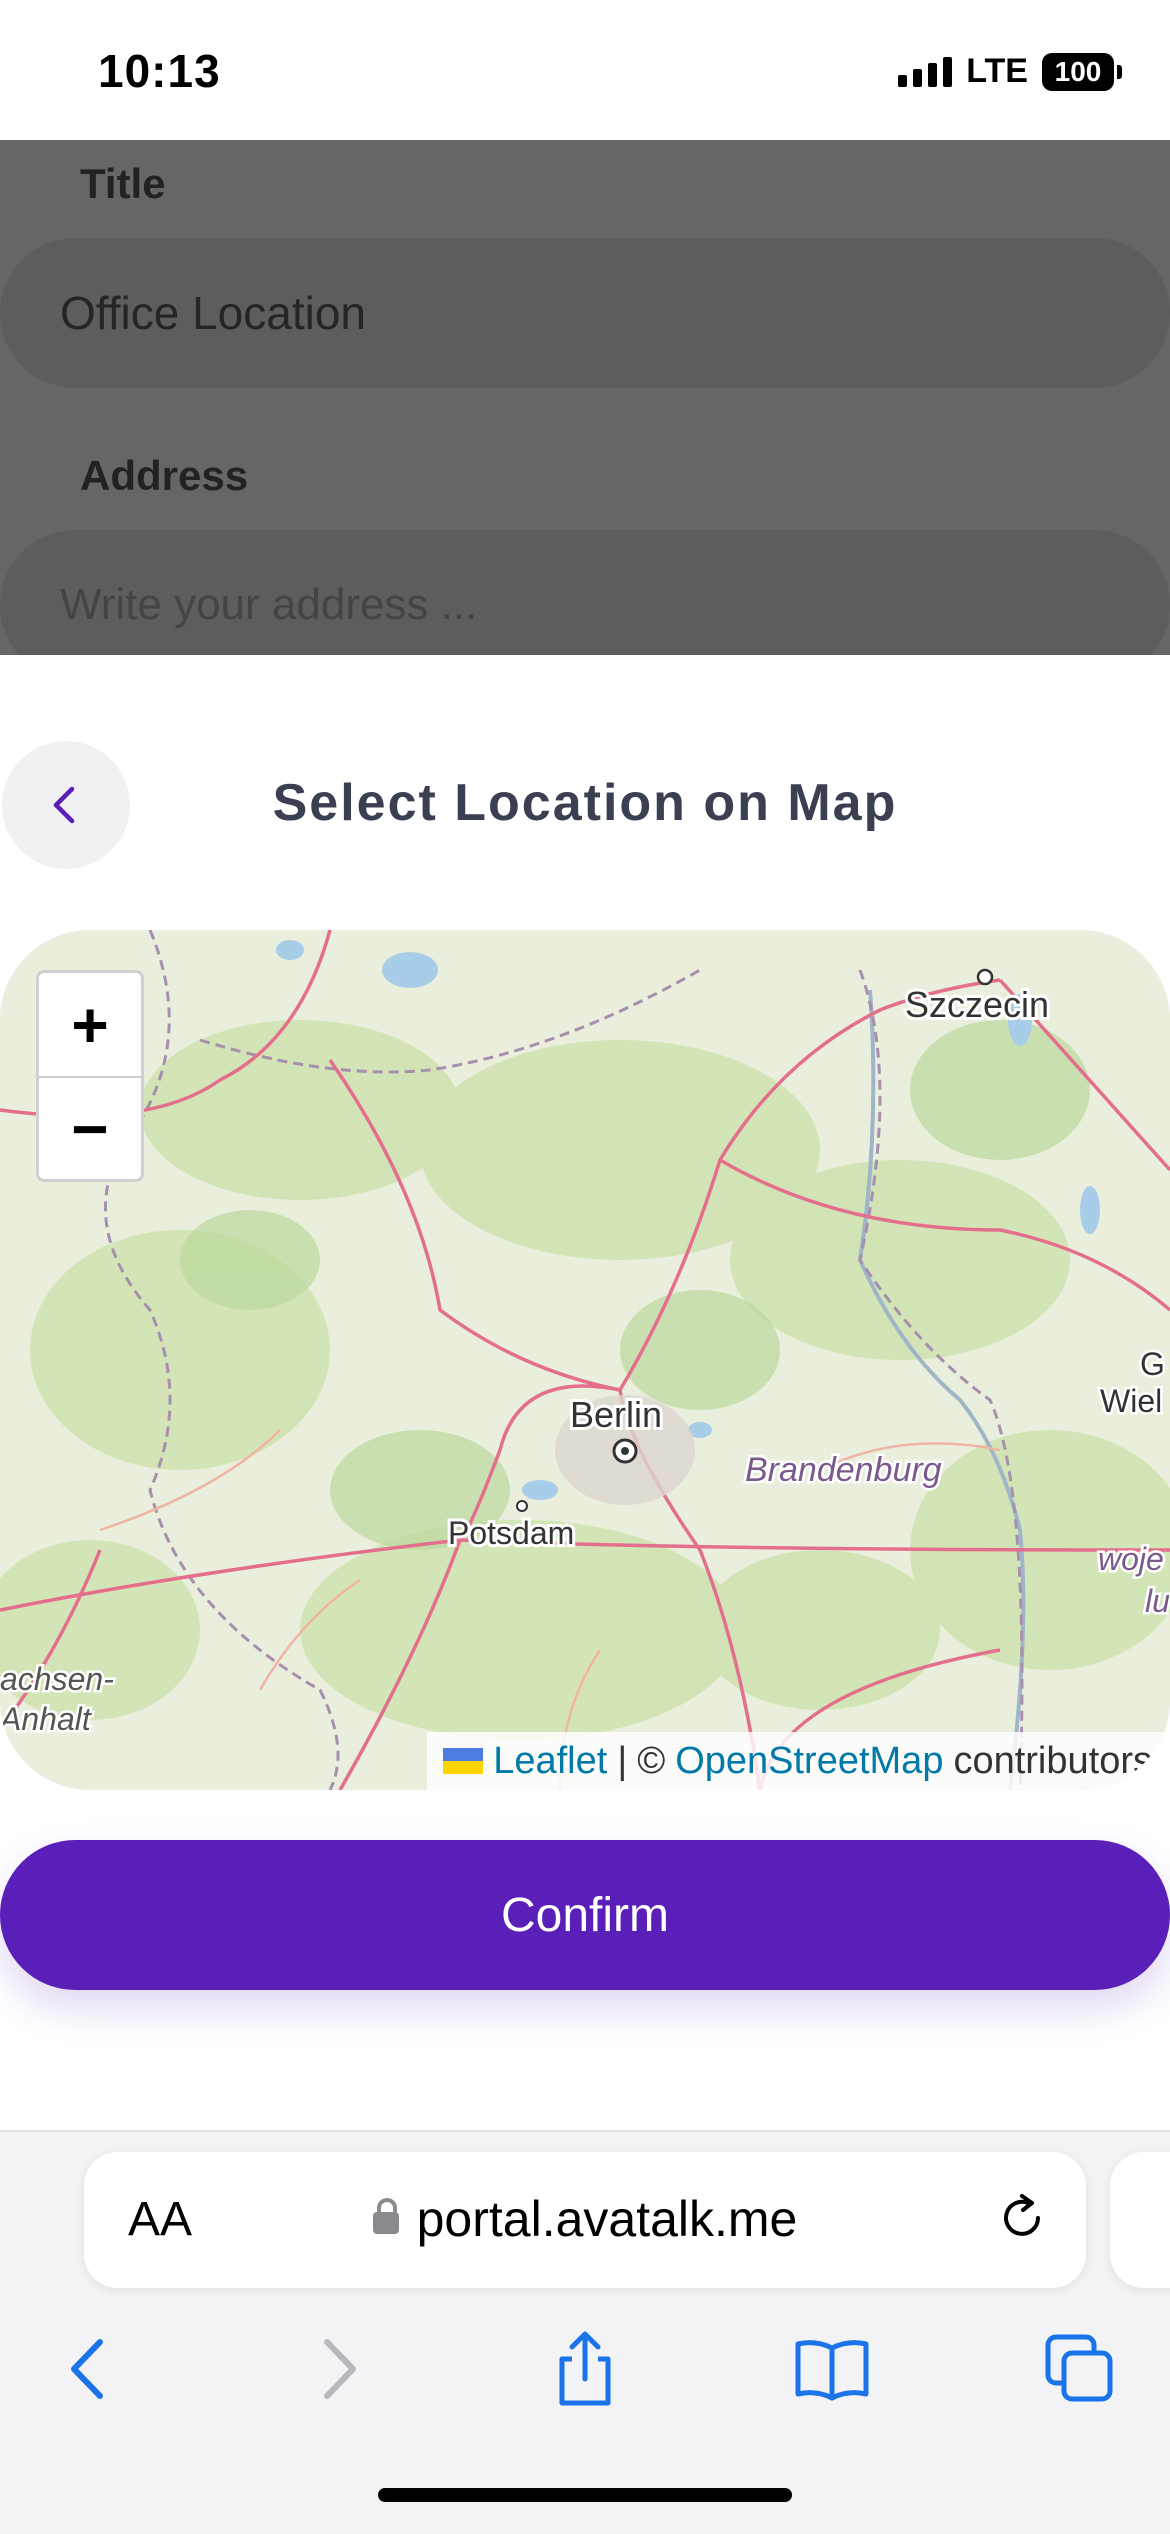 The image size is (1170, 2534). Describe the element at coordinates (977, 1004) in the screenshot. I see `label-szczecin: Szczecin` at that location.